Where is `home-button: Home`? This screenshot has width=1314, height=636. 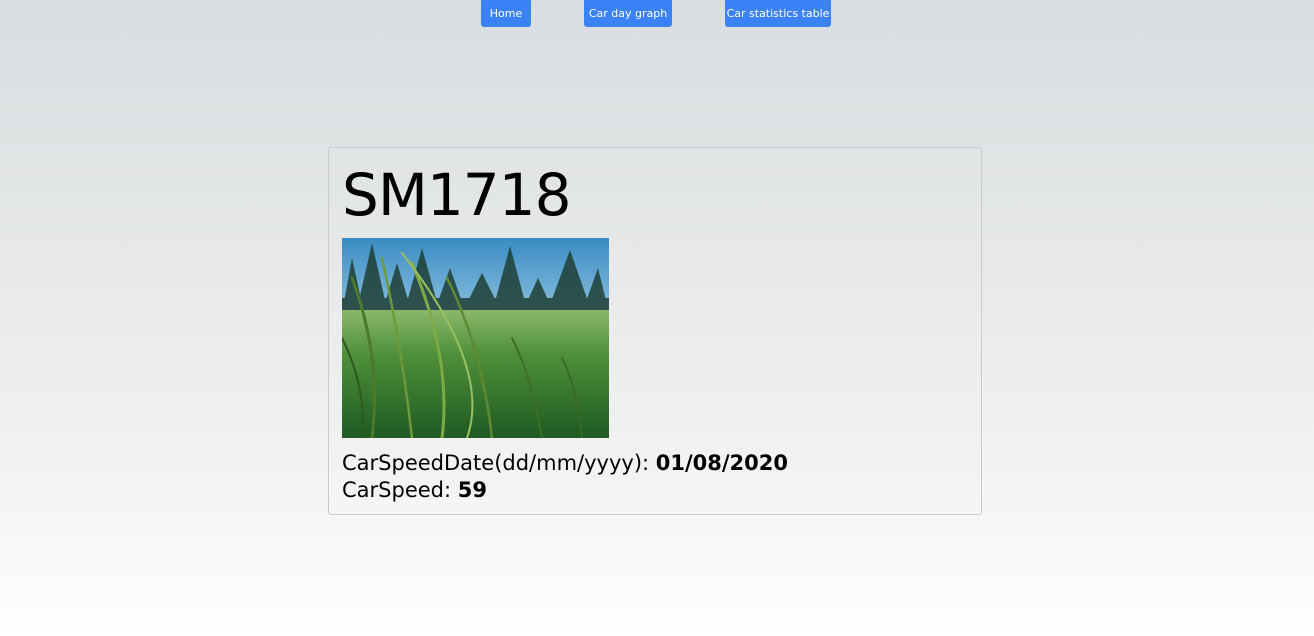 home-button: Home is located at coordinates (506, 13).